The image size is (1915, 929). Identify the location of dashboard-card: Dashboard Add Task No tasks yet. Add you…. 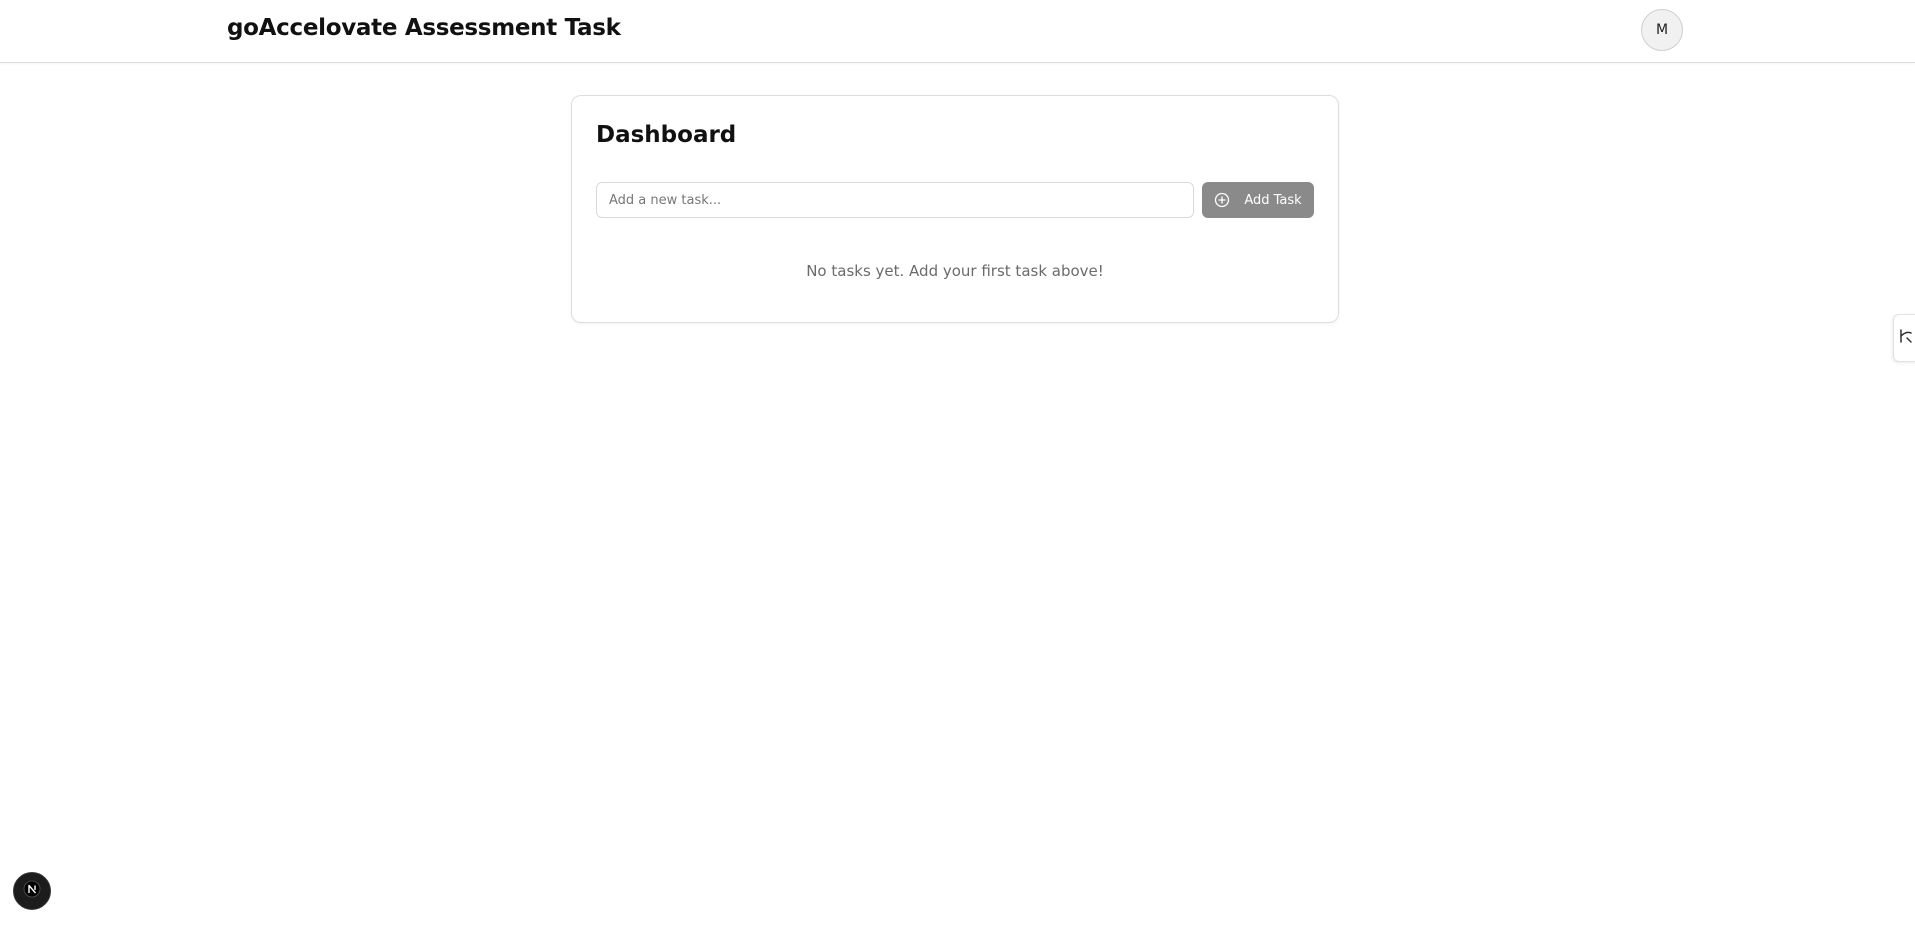
(955, 209).